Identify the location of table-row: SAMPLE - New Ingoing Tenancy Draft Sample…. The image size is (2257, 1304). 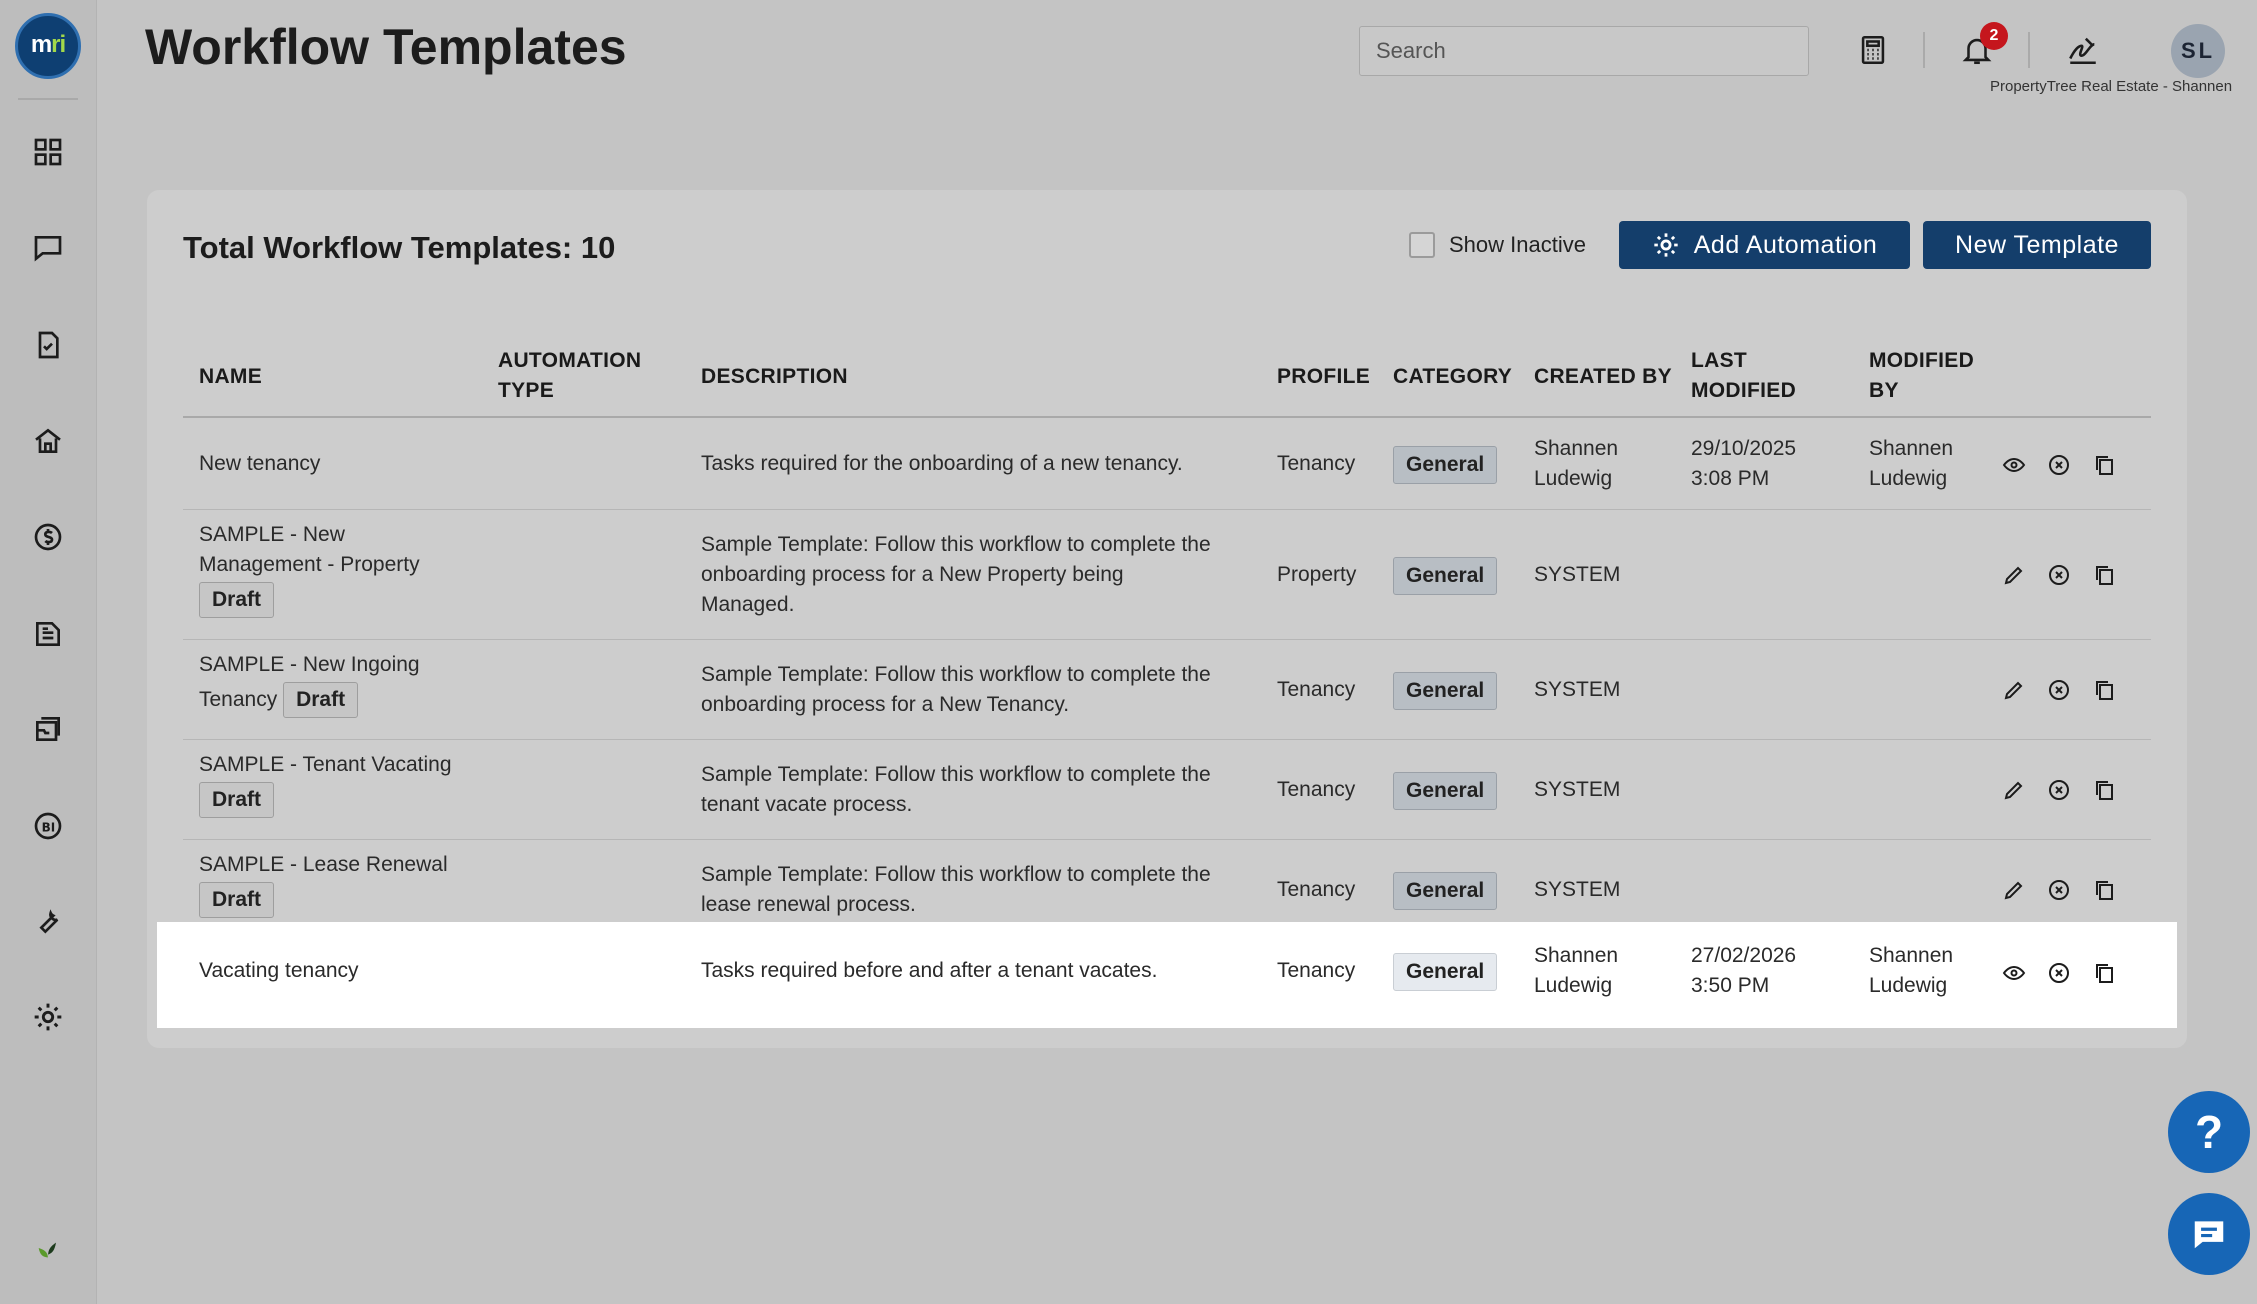
(1167, 690).